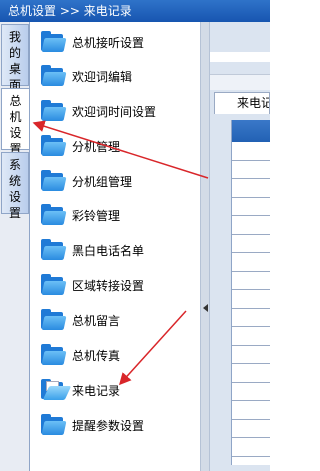 The image size is (320, 471). Describe the element at coordinates (96, 355) in the screenshot. I see `menu-item-label: 总机传真` at that location.